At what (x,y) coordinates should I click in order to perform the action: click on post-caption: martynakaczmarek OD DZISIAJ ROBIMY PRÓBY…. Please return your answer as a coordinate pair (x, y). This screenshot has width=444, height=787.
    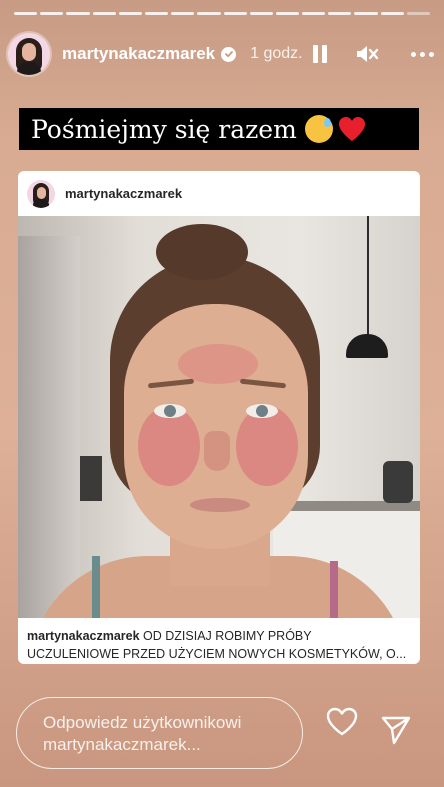
    Looking at the image, I should click on (219, 640).